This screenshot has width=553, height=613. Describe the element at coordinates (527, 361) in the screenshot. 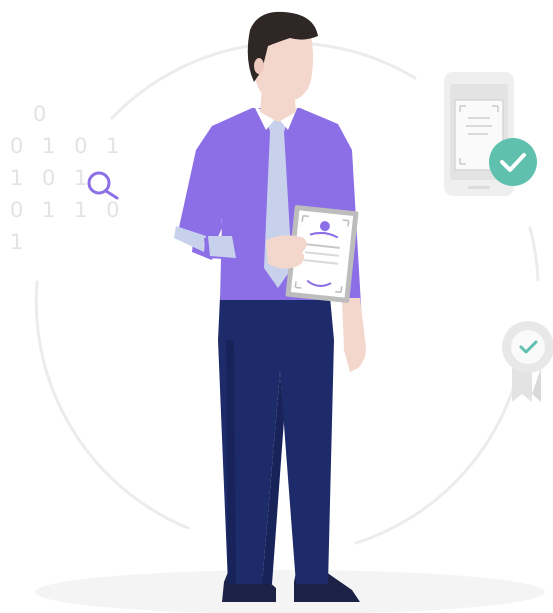

I see `award-ribbon-icon` at that location.